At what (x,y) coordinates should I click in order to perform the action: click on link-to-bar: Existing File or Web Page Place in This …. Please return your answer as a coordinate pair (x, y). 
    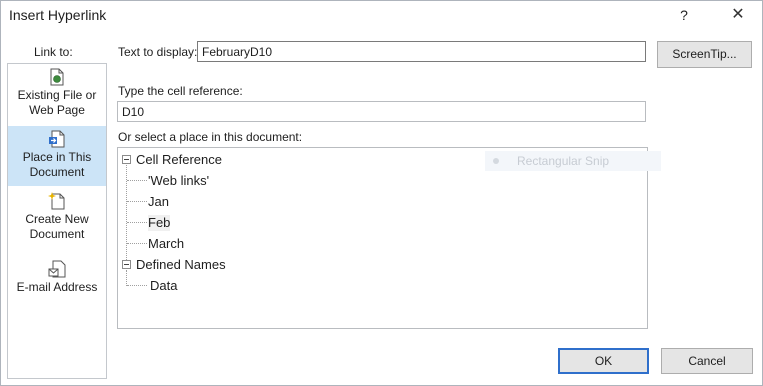
    Looking at the image, I should click on (57, 221).